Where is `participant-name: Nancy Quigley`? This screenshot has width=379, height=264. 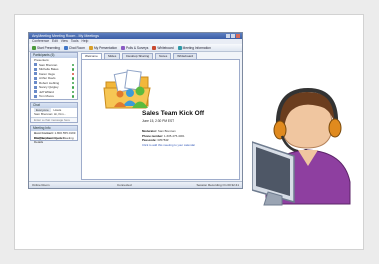 participant-name: Nancy Quigley is located at coordinates (49, 87).